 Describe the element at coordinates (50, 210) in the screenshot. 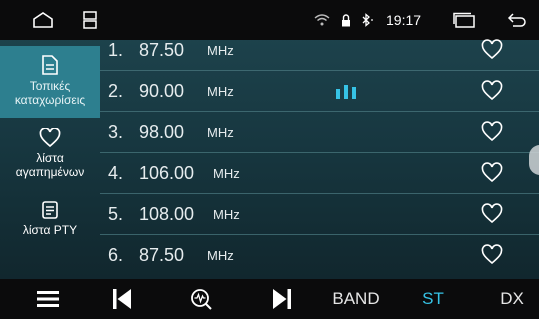

I see `list-icon` at that location.